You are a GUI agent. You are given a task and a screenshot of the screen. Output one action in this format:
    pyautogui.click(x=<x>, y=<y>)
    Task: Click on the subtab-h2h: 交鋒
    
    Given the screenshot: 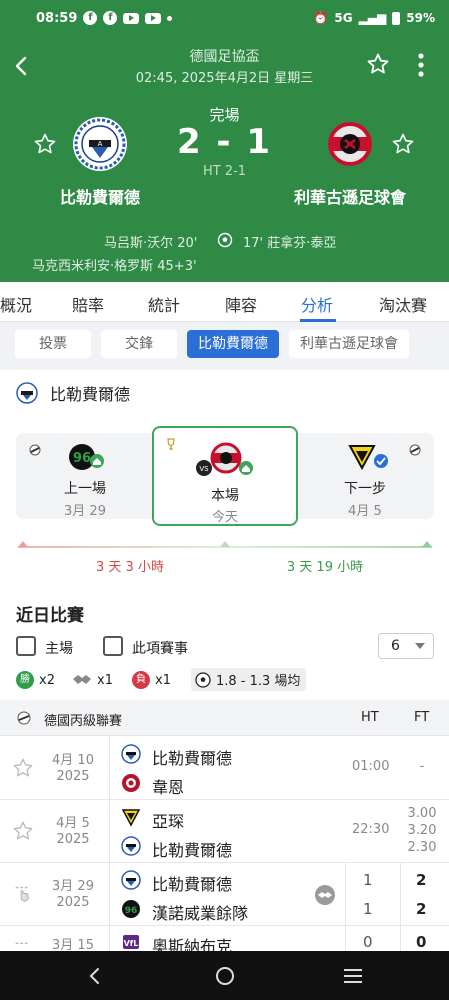 What is the action you would take?
    pyautogui.click(x=139, y=344)
    